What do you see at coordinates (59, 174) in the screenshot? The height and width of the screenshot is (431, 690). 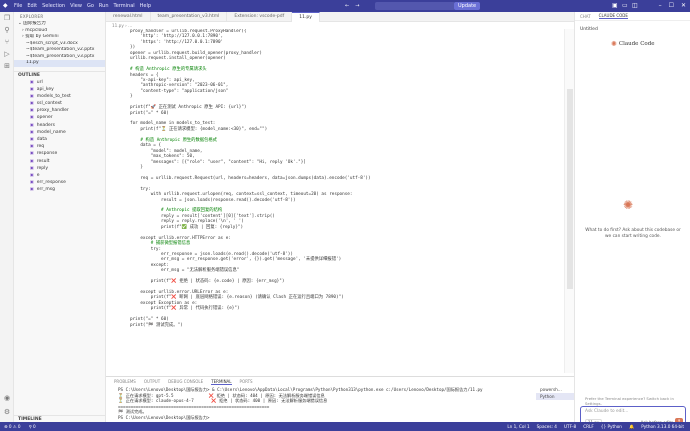 I see `outline-item: ▣ e` at bounding box center [59, 174].